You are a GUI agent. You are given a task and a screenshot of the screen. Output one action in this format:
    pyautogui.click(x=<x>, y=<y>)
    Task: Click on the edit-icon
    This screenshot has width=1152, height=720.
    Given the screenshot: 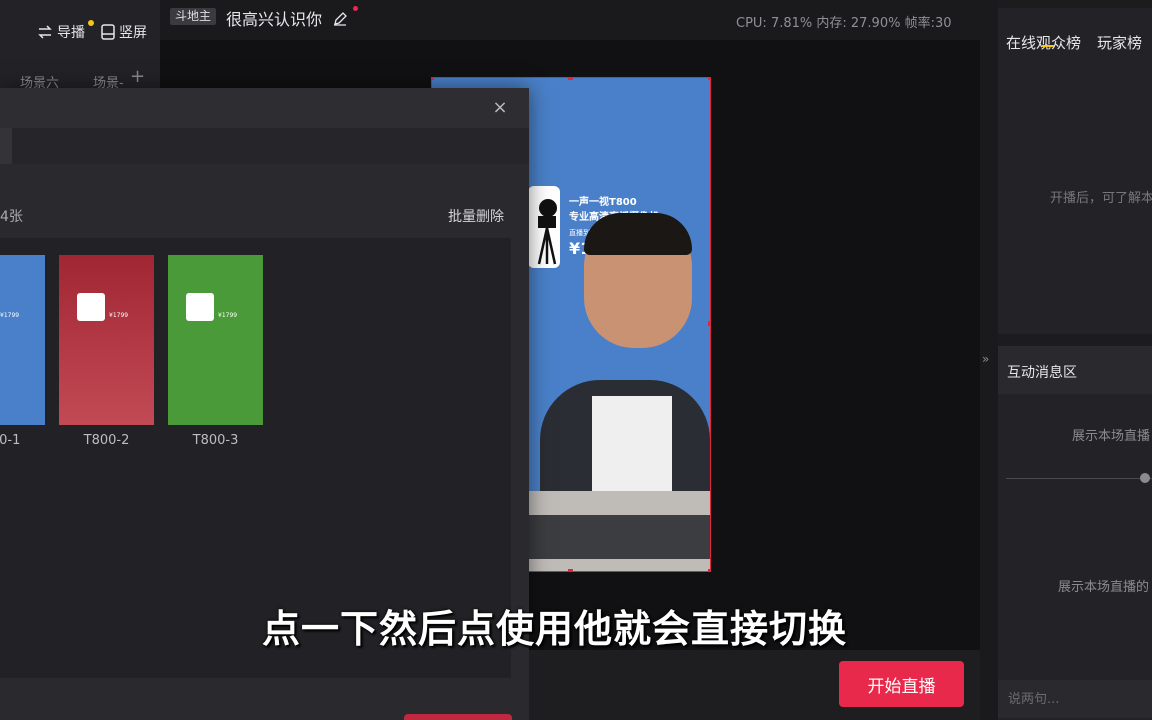 What is the action you would take?
    pyautogui.click(x=340, y=20)
    